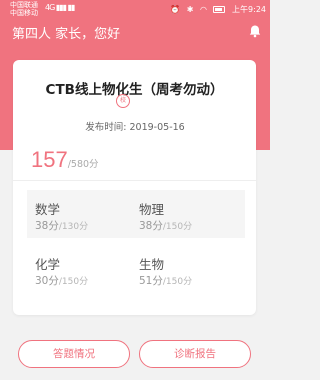 Image resolution: width=320 pixels, height=380 pixels. I want to click on subject-score: 38分/130分, so click(61, 225).